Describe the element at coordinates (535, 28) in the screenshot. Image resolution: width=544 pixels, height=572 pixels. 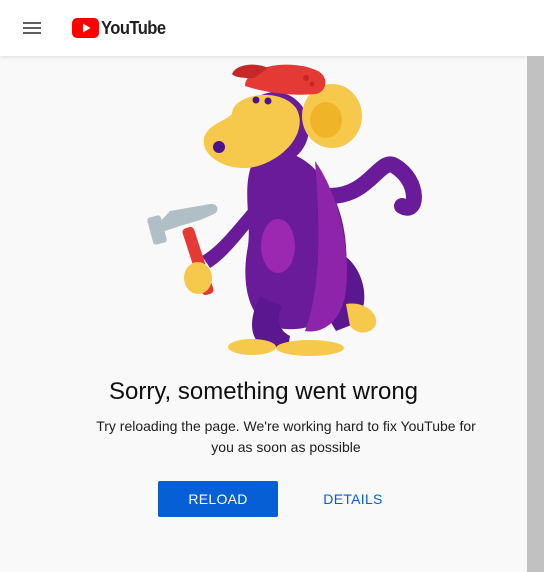
I see `scrollbar-top-area` at that location.